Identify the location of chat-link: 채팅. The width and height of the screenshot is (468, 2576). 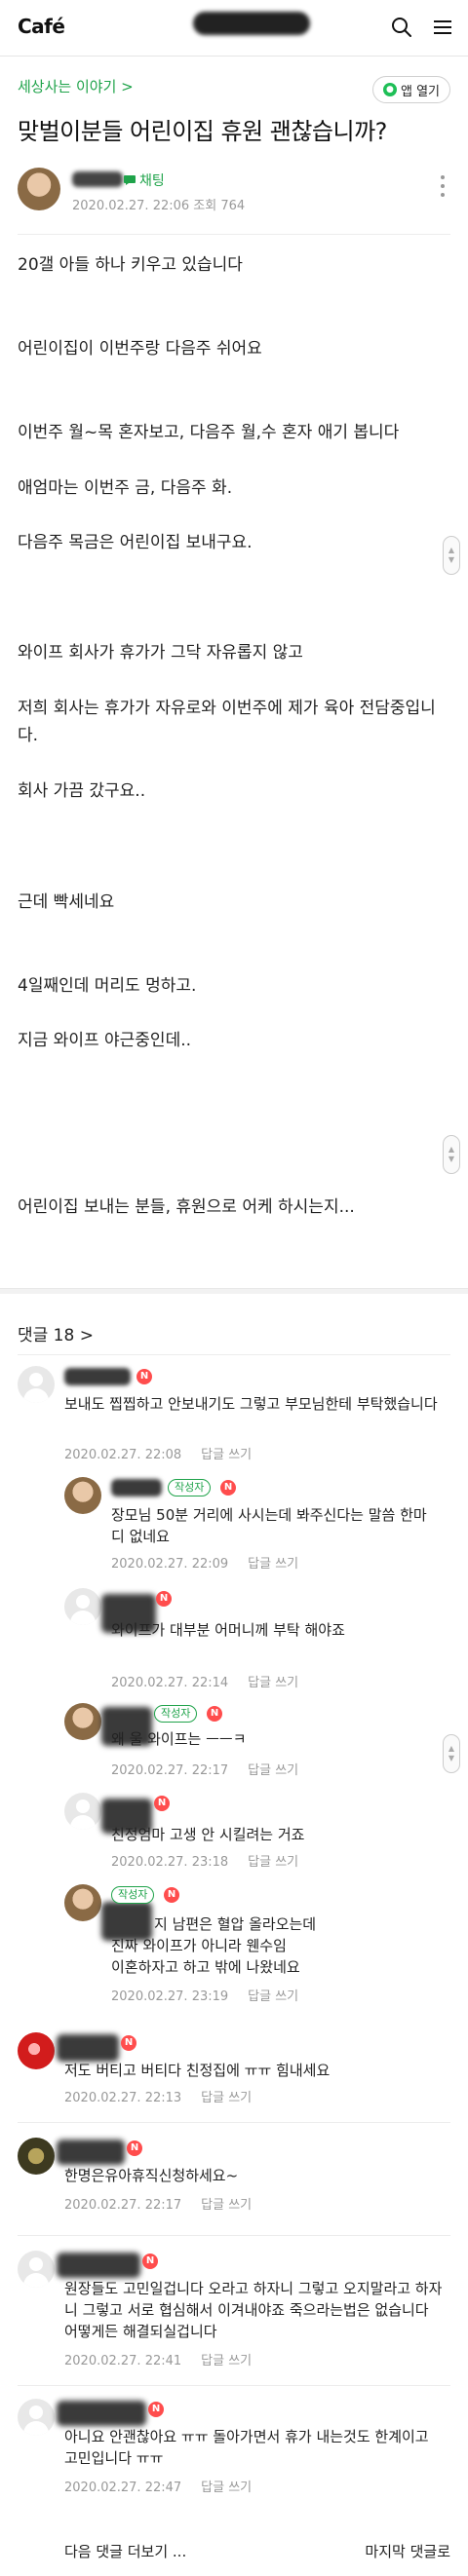
(144, 180).